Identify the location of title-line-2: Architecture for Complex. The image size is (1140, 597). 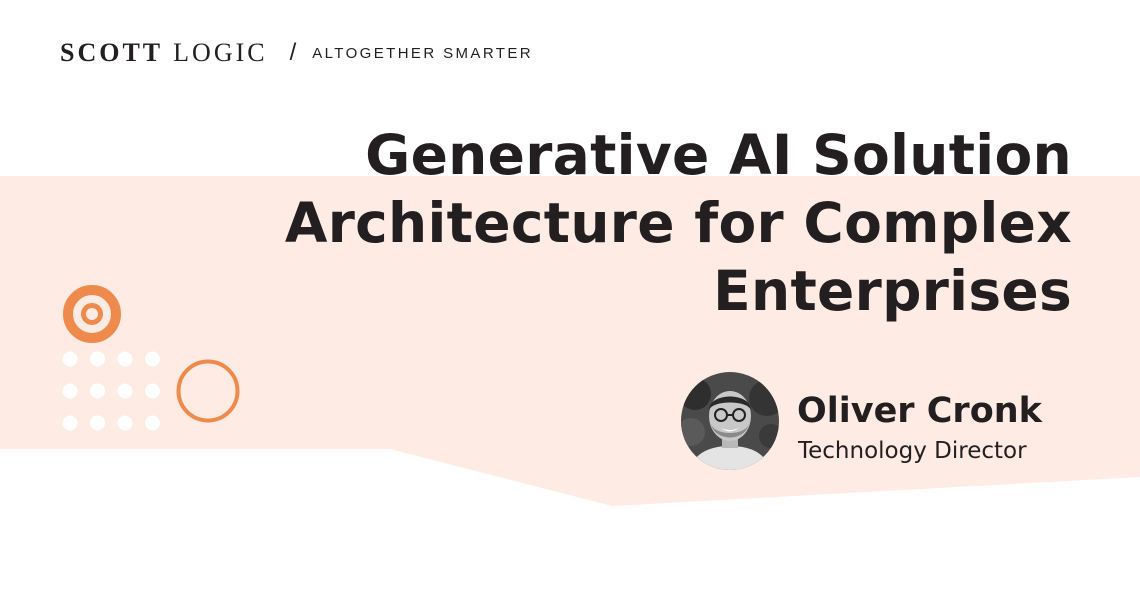
(678, 223).